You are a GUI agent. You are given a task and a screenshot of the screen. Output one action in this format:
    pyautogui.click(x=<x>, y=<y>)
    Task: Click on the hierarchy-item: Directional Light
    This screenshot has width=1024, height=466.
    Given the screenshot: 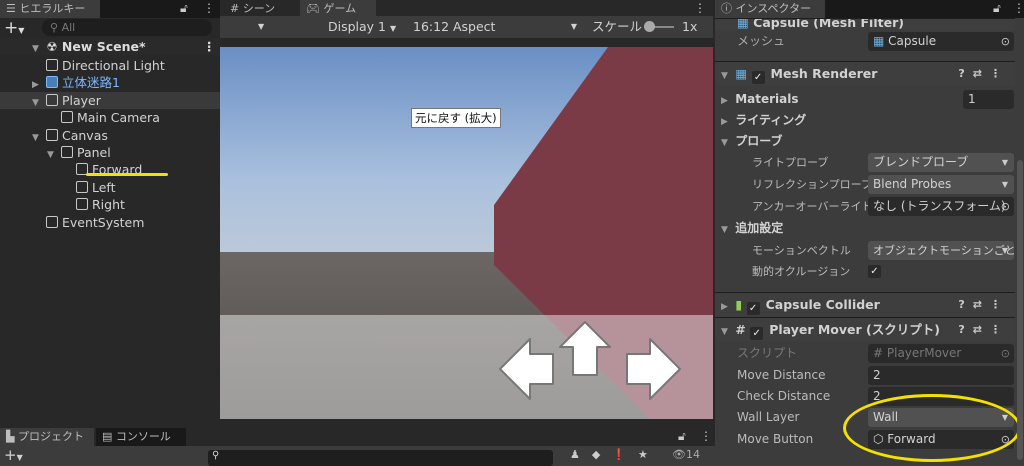 What is the action you would take?
    pyautogui.click(x=110, y=65)
    